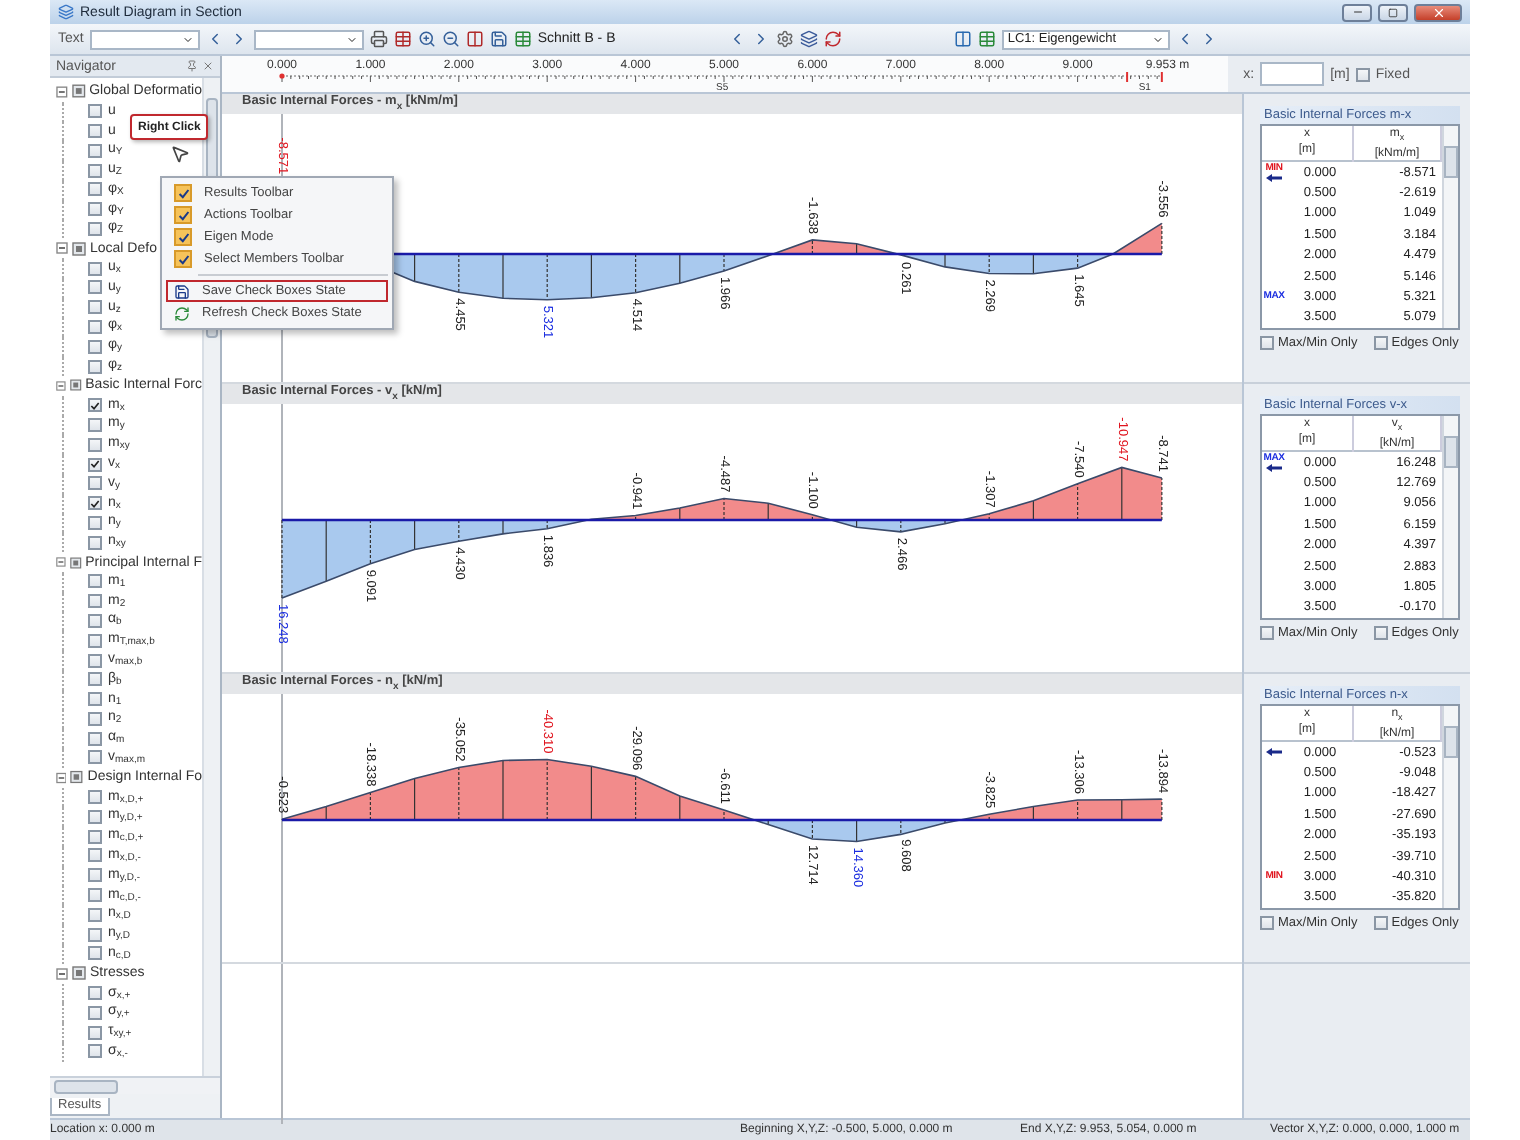  Describe the element at coordinates (378, 39) in the screenshot. I see `print-icon` at that location.